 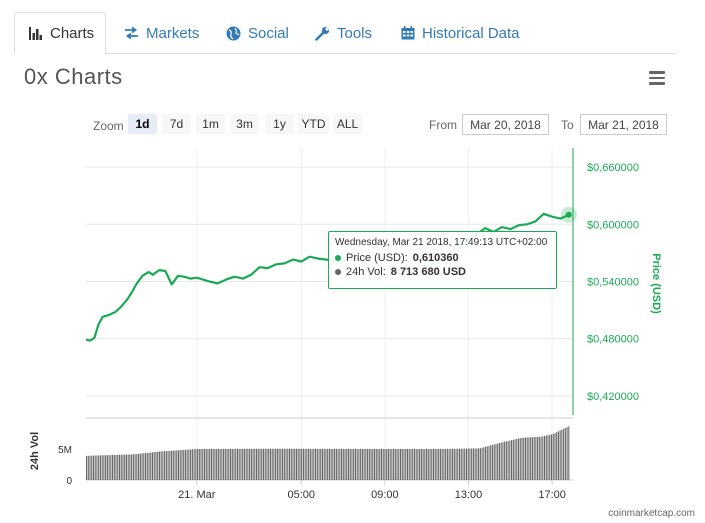 What do you see at coordinates (313, 124) in the screenshot?
I see `zoom-ytd-button: YTD` at bounding box center [313, 124].